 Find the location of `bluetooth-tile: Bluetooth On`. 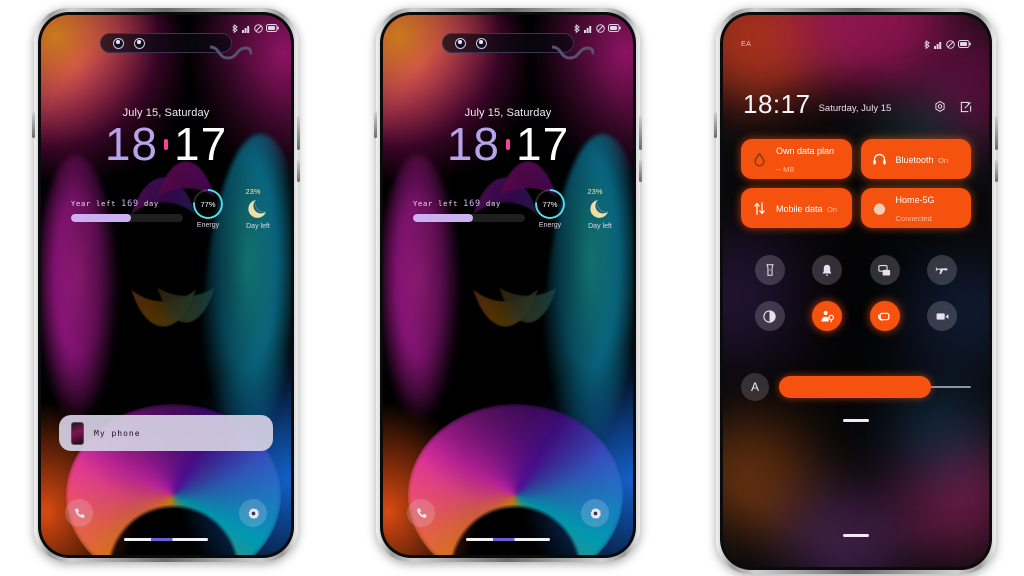

bluetooth-tile: Bluetooth On is located at coordinates (915, 159).